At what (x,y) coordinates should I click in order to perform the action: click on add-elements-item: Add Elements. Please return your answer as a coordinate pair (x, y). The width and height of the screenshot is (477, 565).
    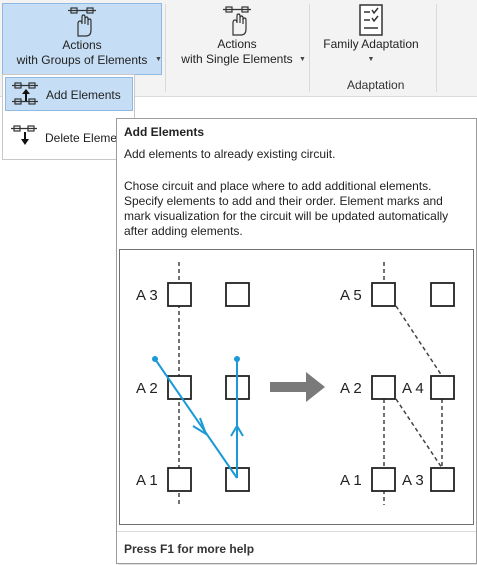
    Looking at the image, I should click on (69, 94).